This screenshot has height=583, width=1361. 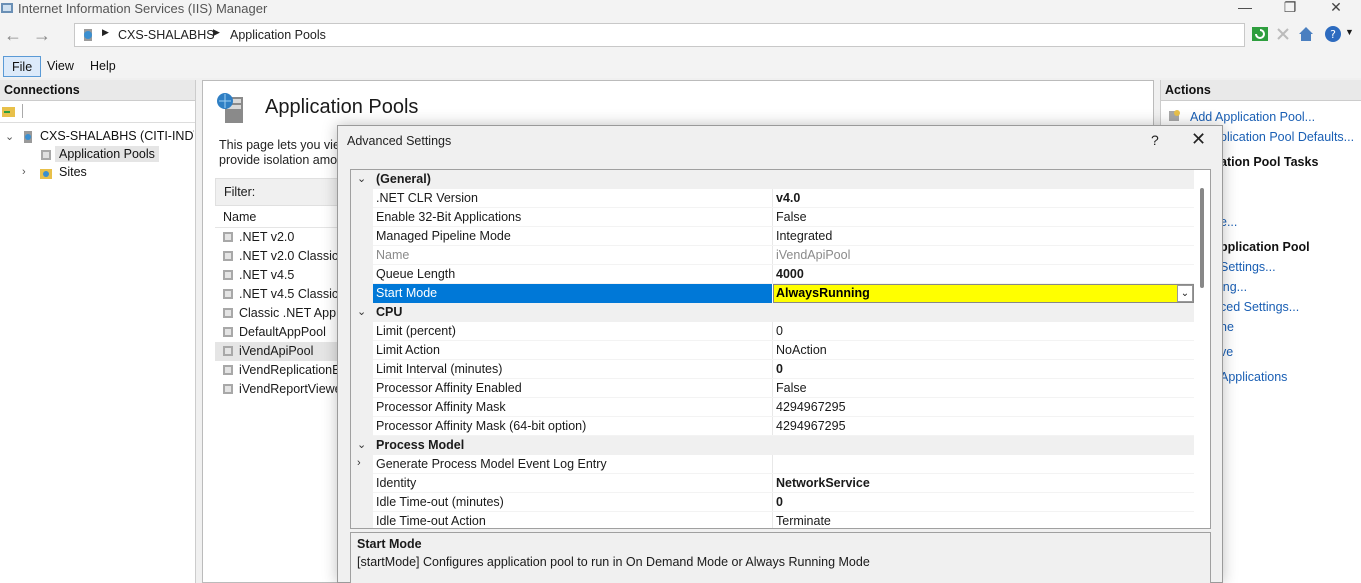 I want to click on menu-view: View, so click(x=60, y=66).